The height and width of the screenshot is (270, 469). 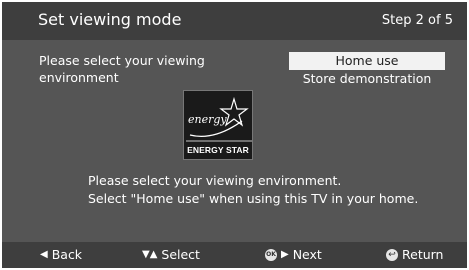 What do you see at coordinates (417, 20) in the screenshot?
I see `step-indicator: Step 2 of 5` at bounding box center [417, 20].